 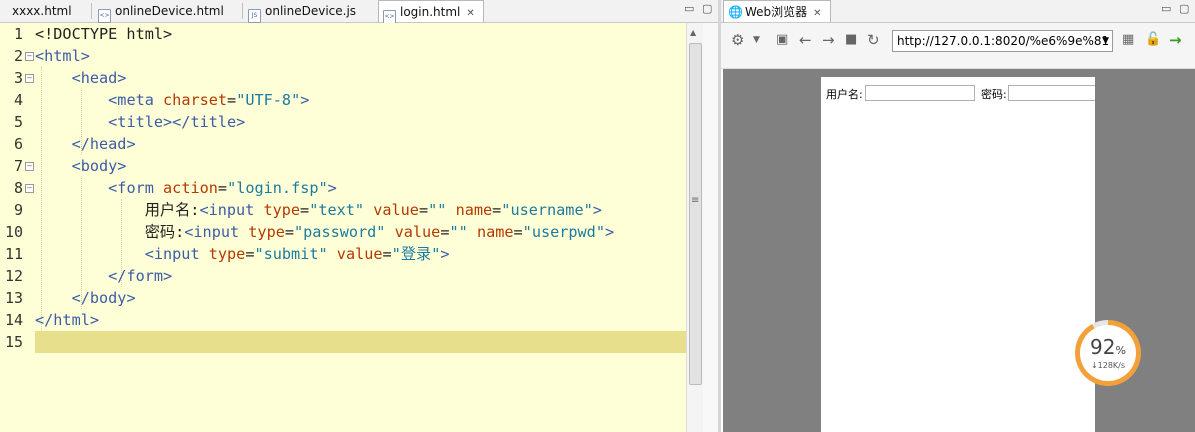 I want to click on scrollbar-grip-icon: ≡, so click(x=695, y=200).